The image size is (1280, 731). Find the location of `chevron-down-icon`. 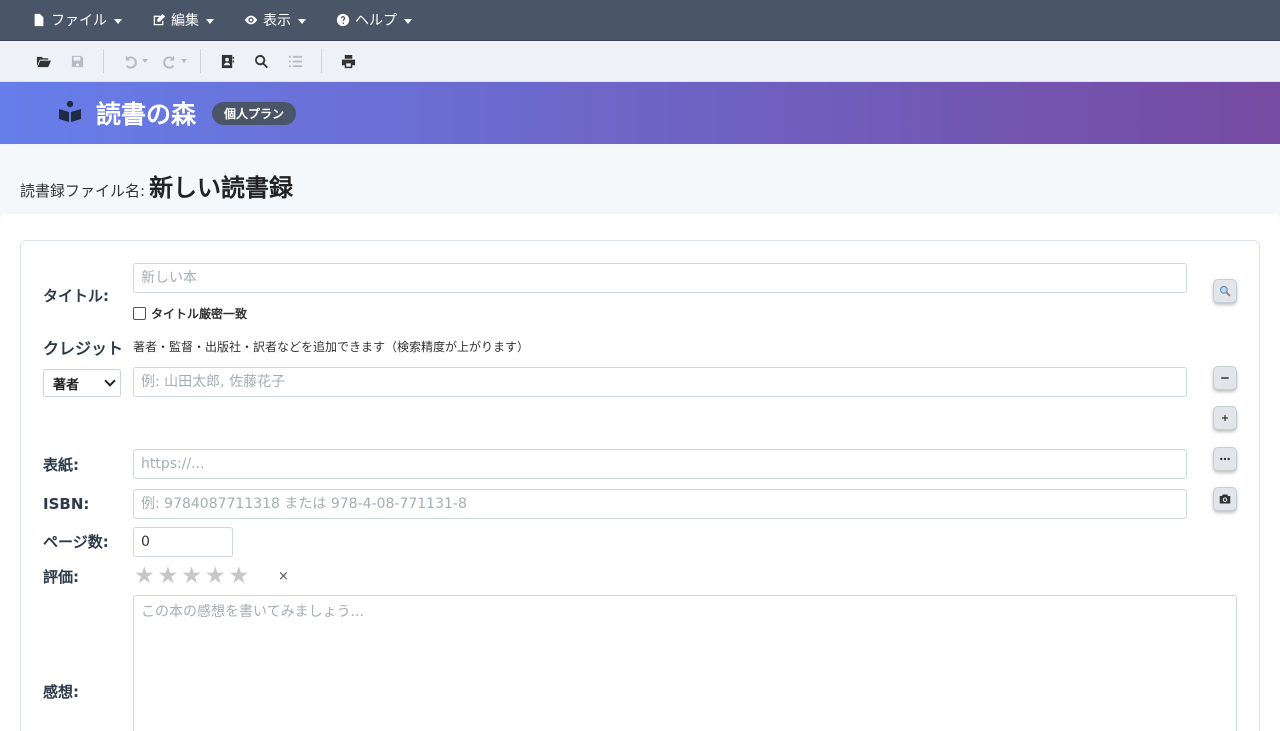

chevron-down-icon is located at coordinates (110, 381).